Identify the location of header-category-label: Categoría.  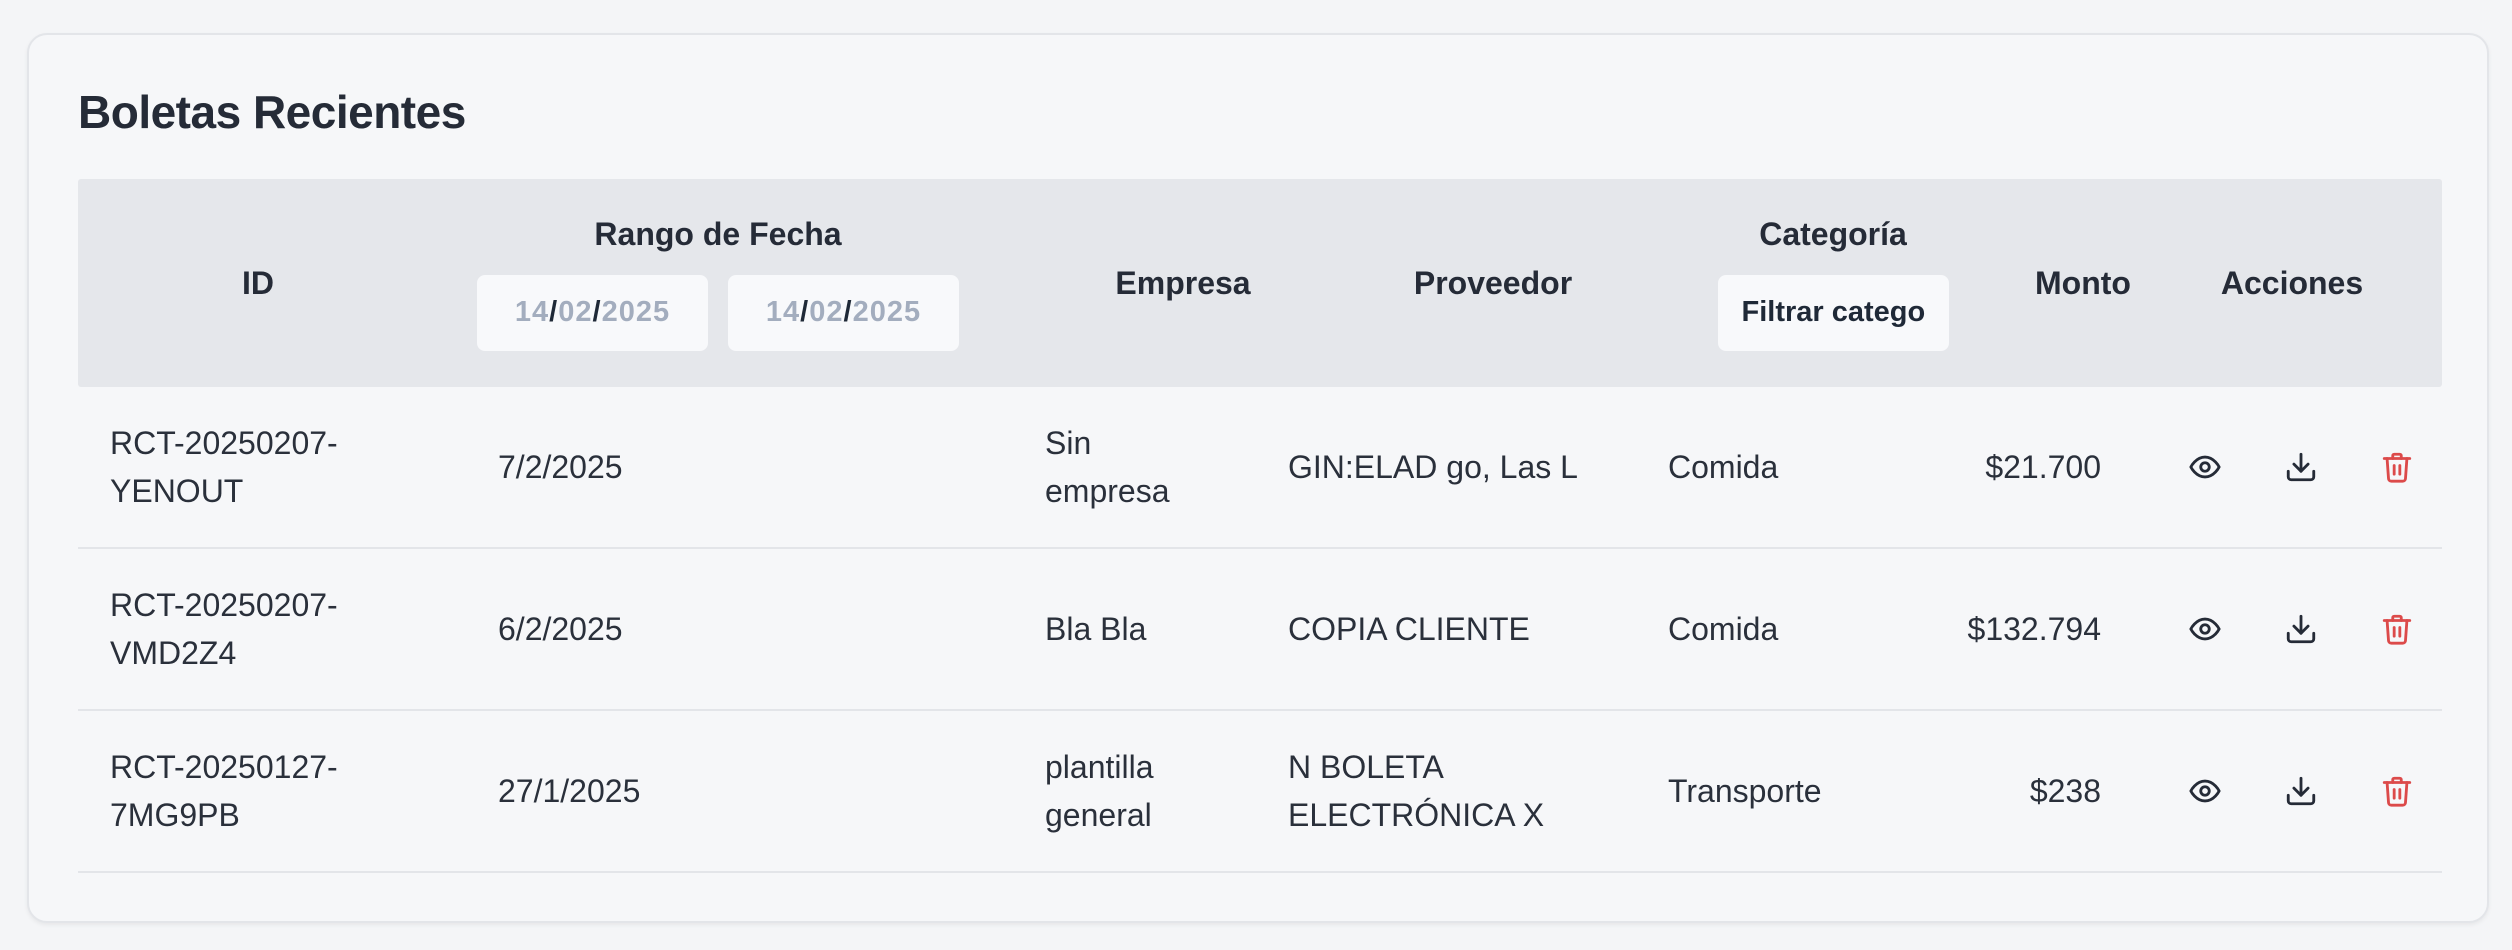
(1833, 233).